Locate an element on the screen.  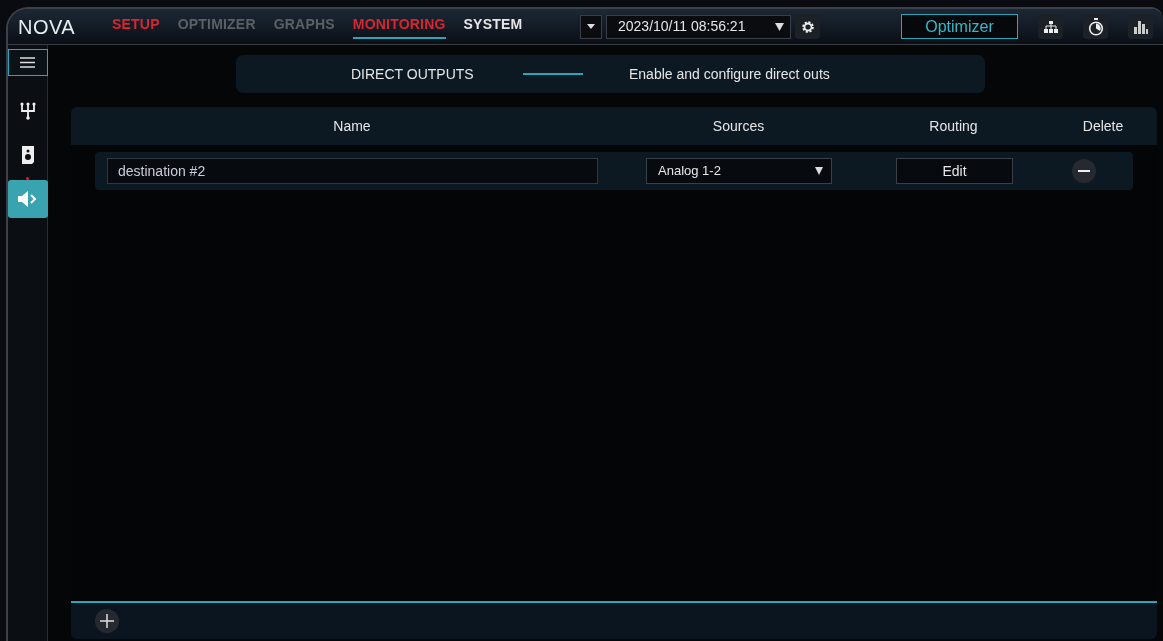
app-logo: NOVA is located at coordinates (47, 27).